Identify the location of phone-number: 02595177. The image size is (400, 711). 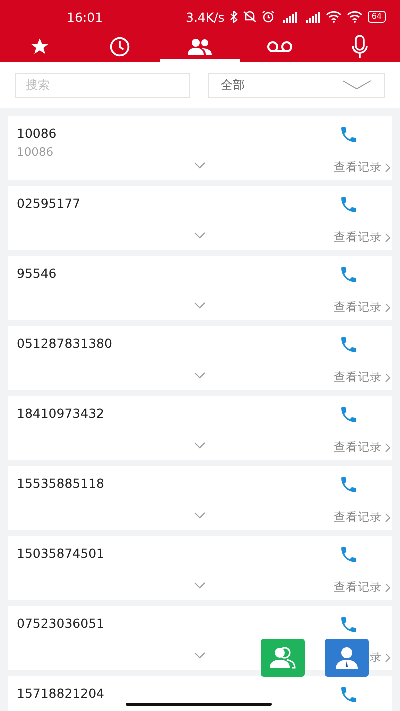
(49, 203).